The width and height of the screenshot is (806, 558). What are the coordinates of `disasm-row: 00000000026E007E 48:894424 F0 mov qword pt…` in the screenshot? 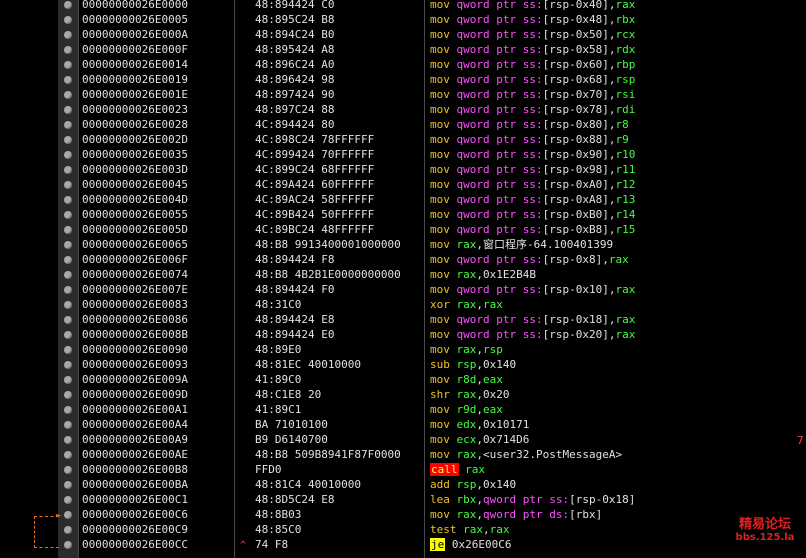 It's located at (403, 289).